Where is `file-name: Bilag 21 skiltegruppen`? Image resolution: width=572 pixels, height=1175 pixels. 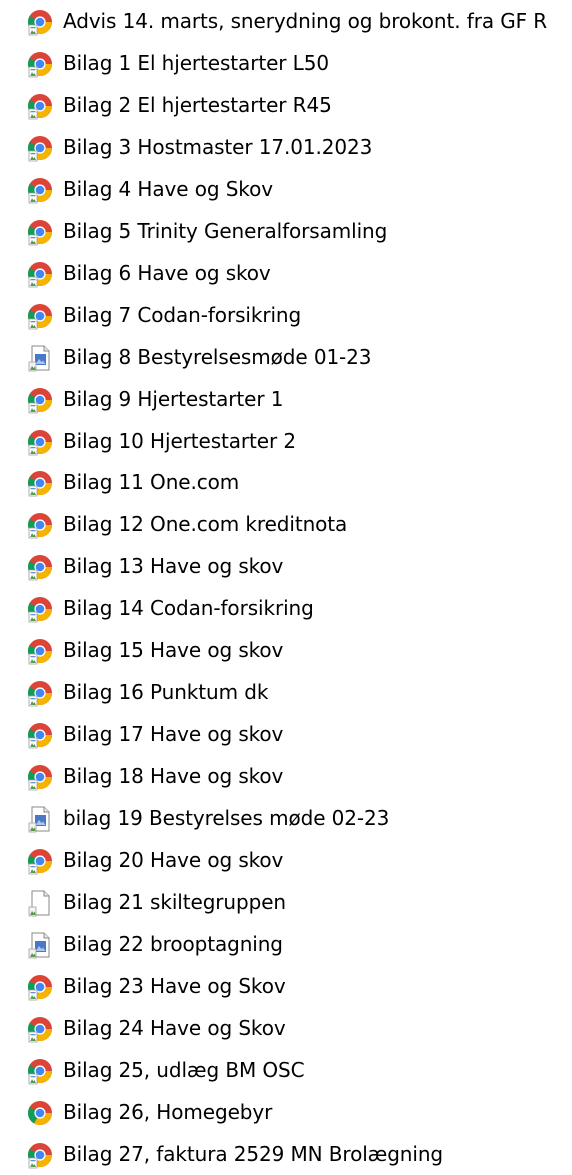
file-name: Bilag 21 skiltegruppen is located at coordinates (174, 901).